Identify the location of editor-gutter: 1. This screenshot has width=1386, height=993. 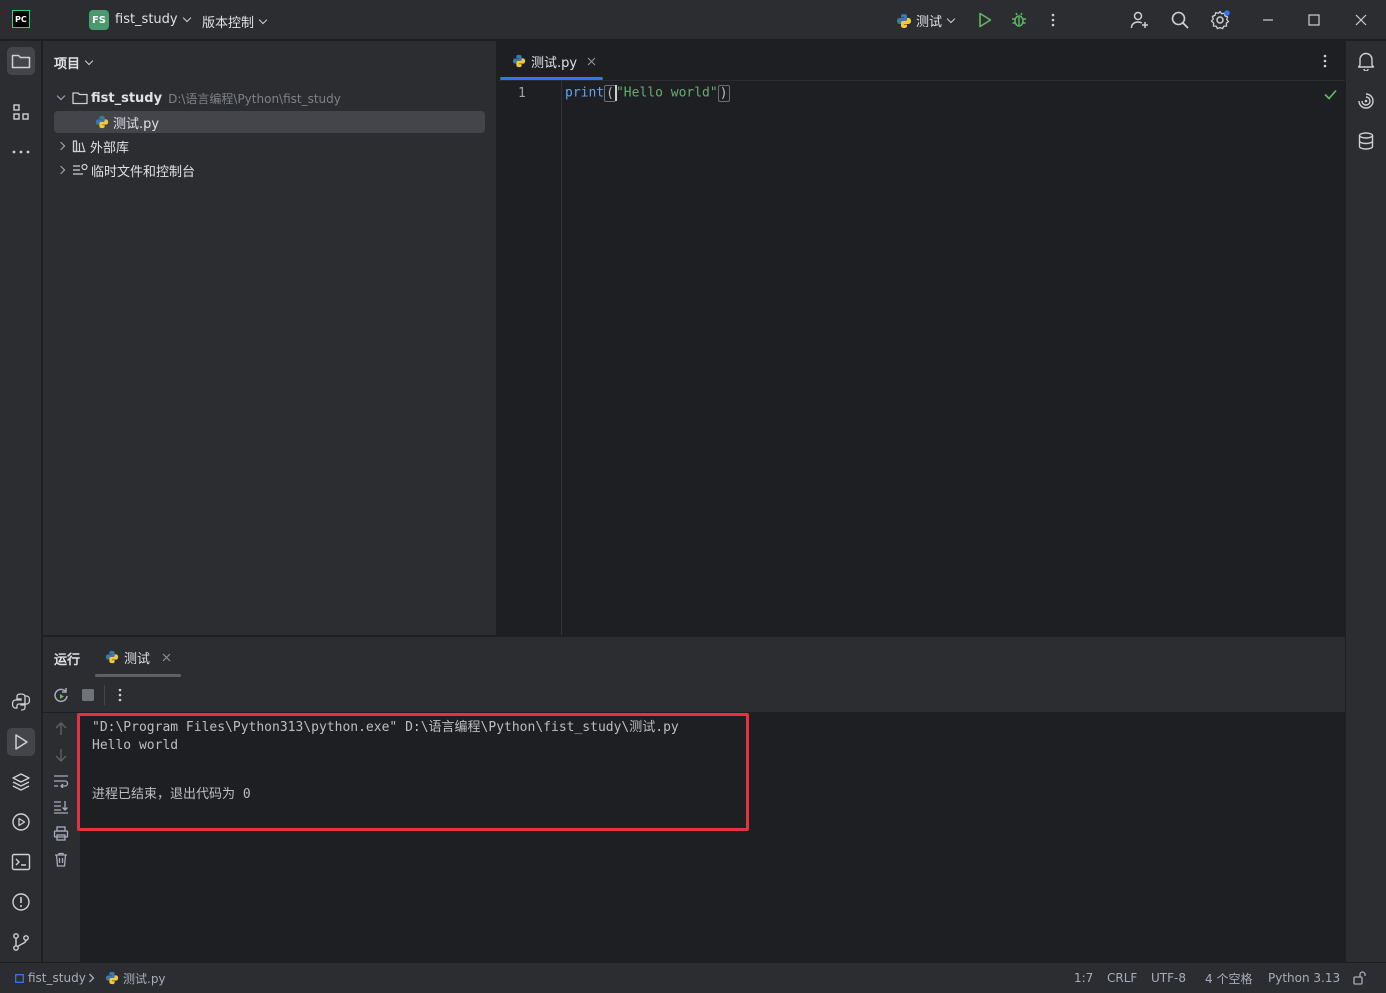
(530, 358).